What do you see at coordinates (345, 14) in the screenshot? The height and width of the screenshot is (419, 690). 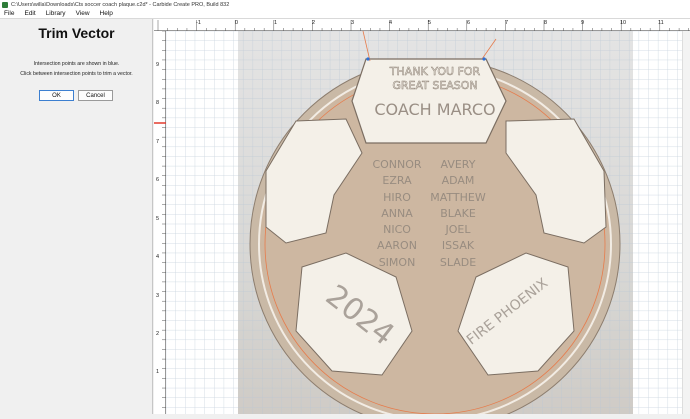 I see `menu-bar: File Edit Library View Help` at bounding box center [345, 14].